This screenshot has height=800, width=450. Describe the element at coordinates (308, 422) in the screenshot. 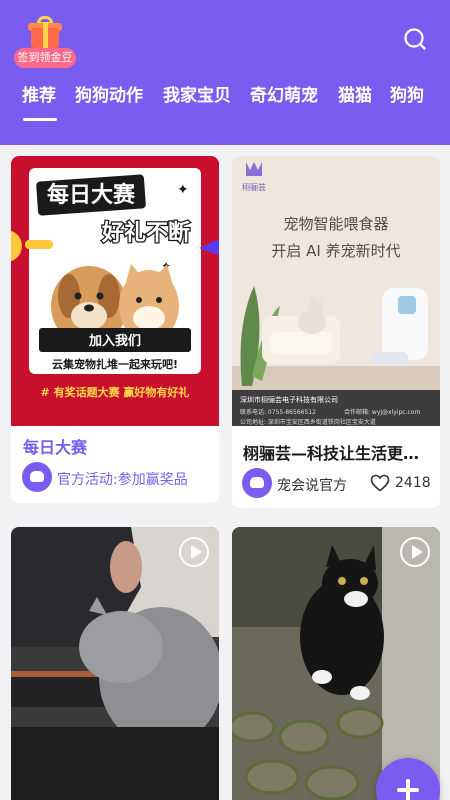

I see `company-address: 公司地址: 深圳市宝安区西乡街道铁岗社区宝安大道` at that location.